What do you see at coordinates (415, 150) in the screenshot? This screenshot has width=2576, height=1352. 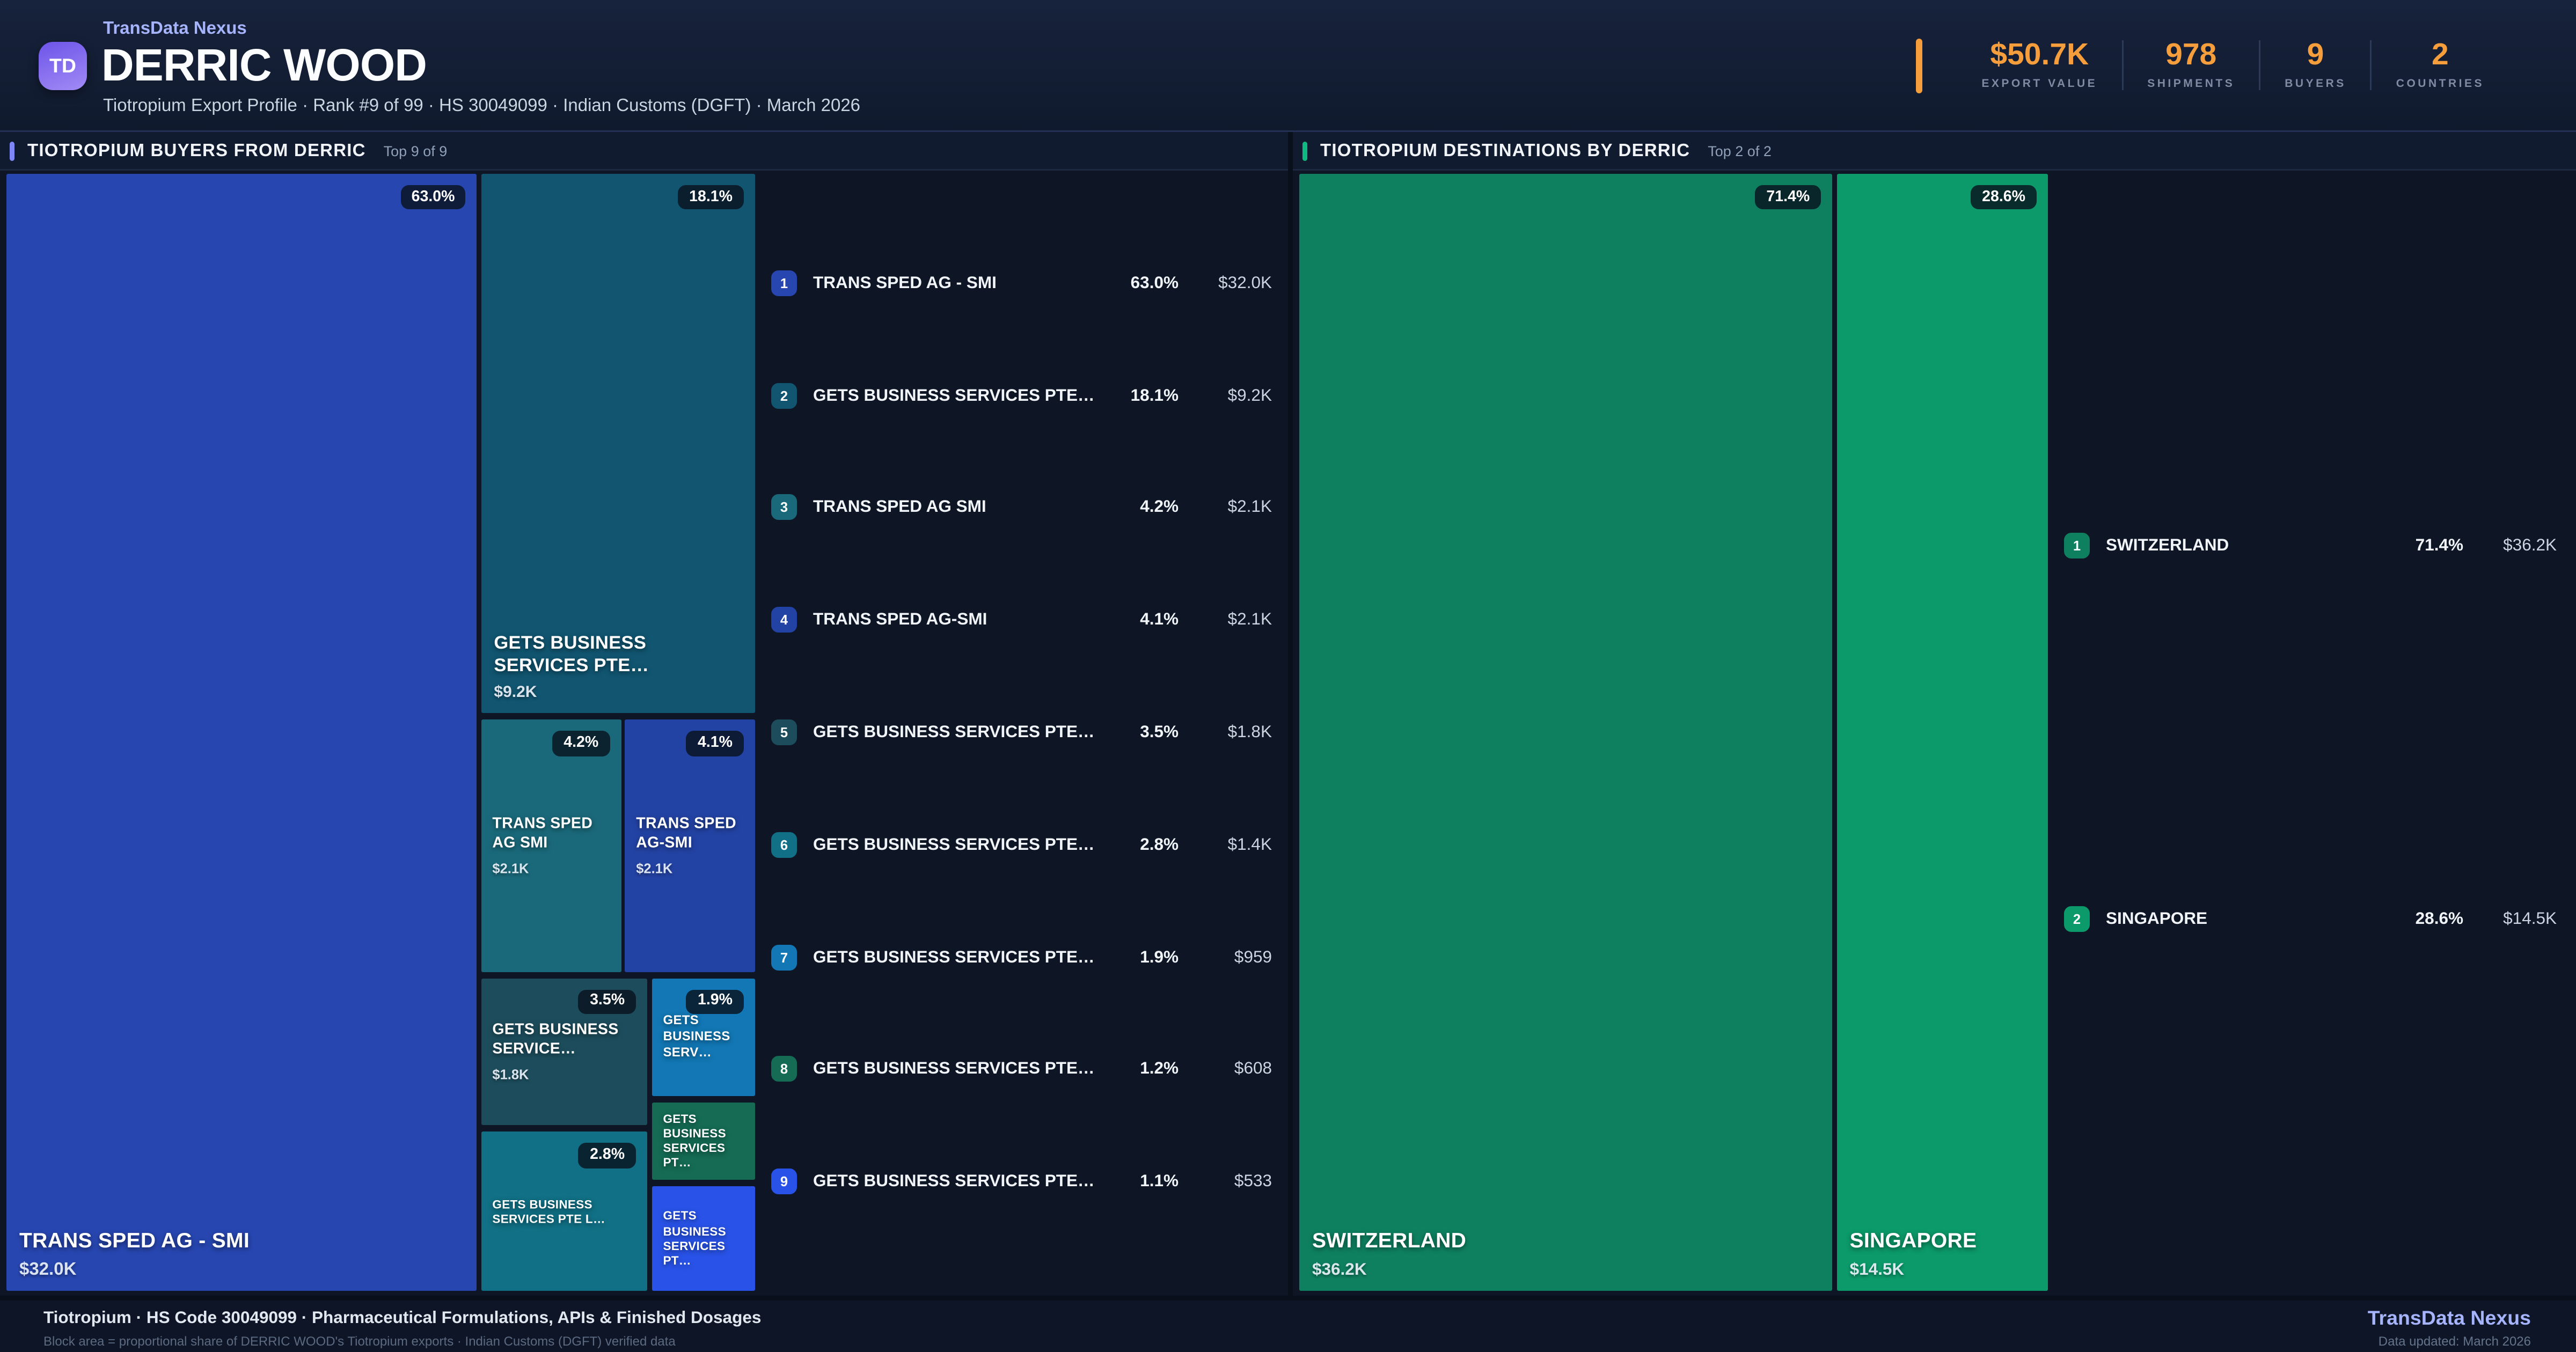 I see `buyers-panel-count: Top 9 of 9` at bounding box center [415, 150].